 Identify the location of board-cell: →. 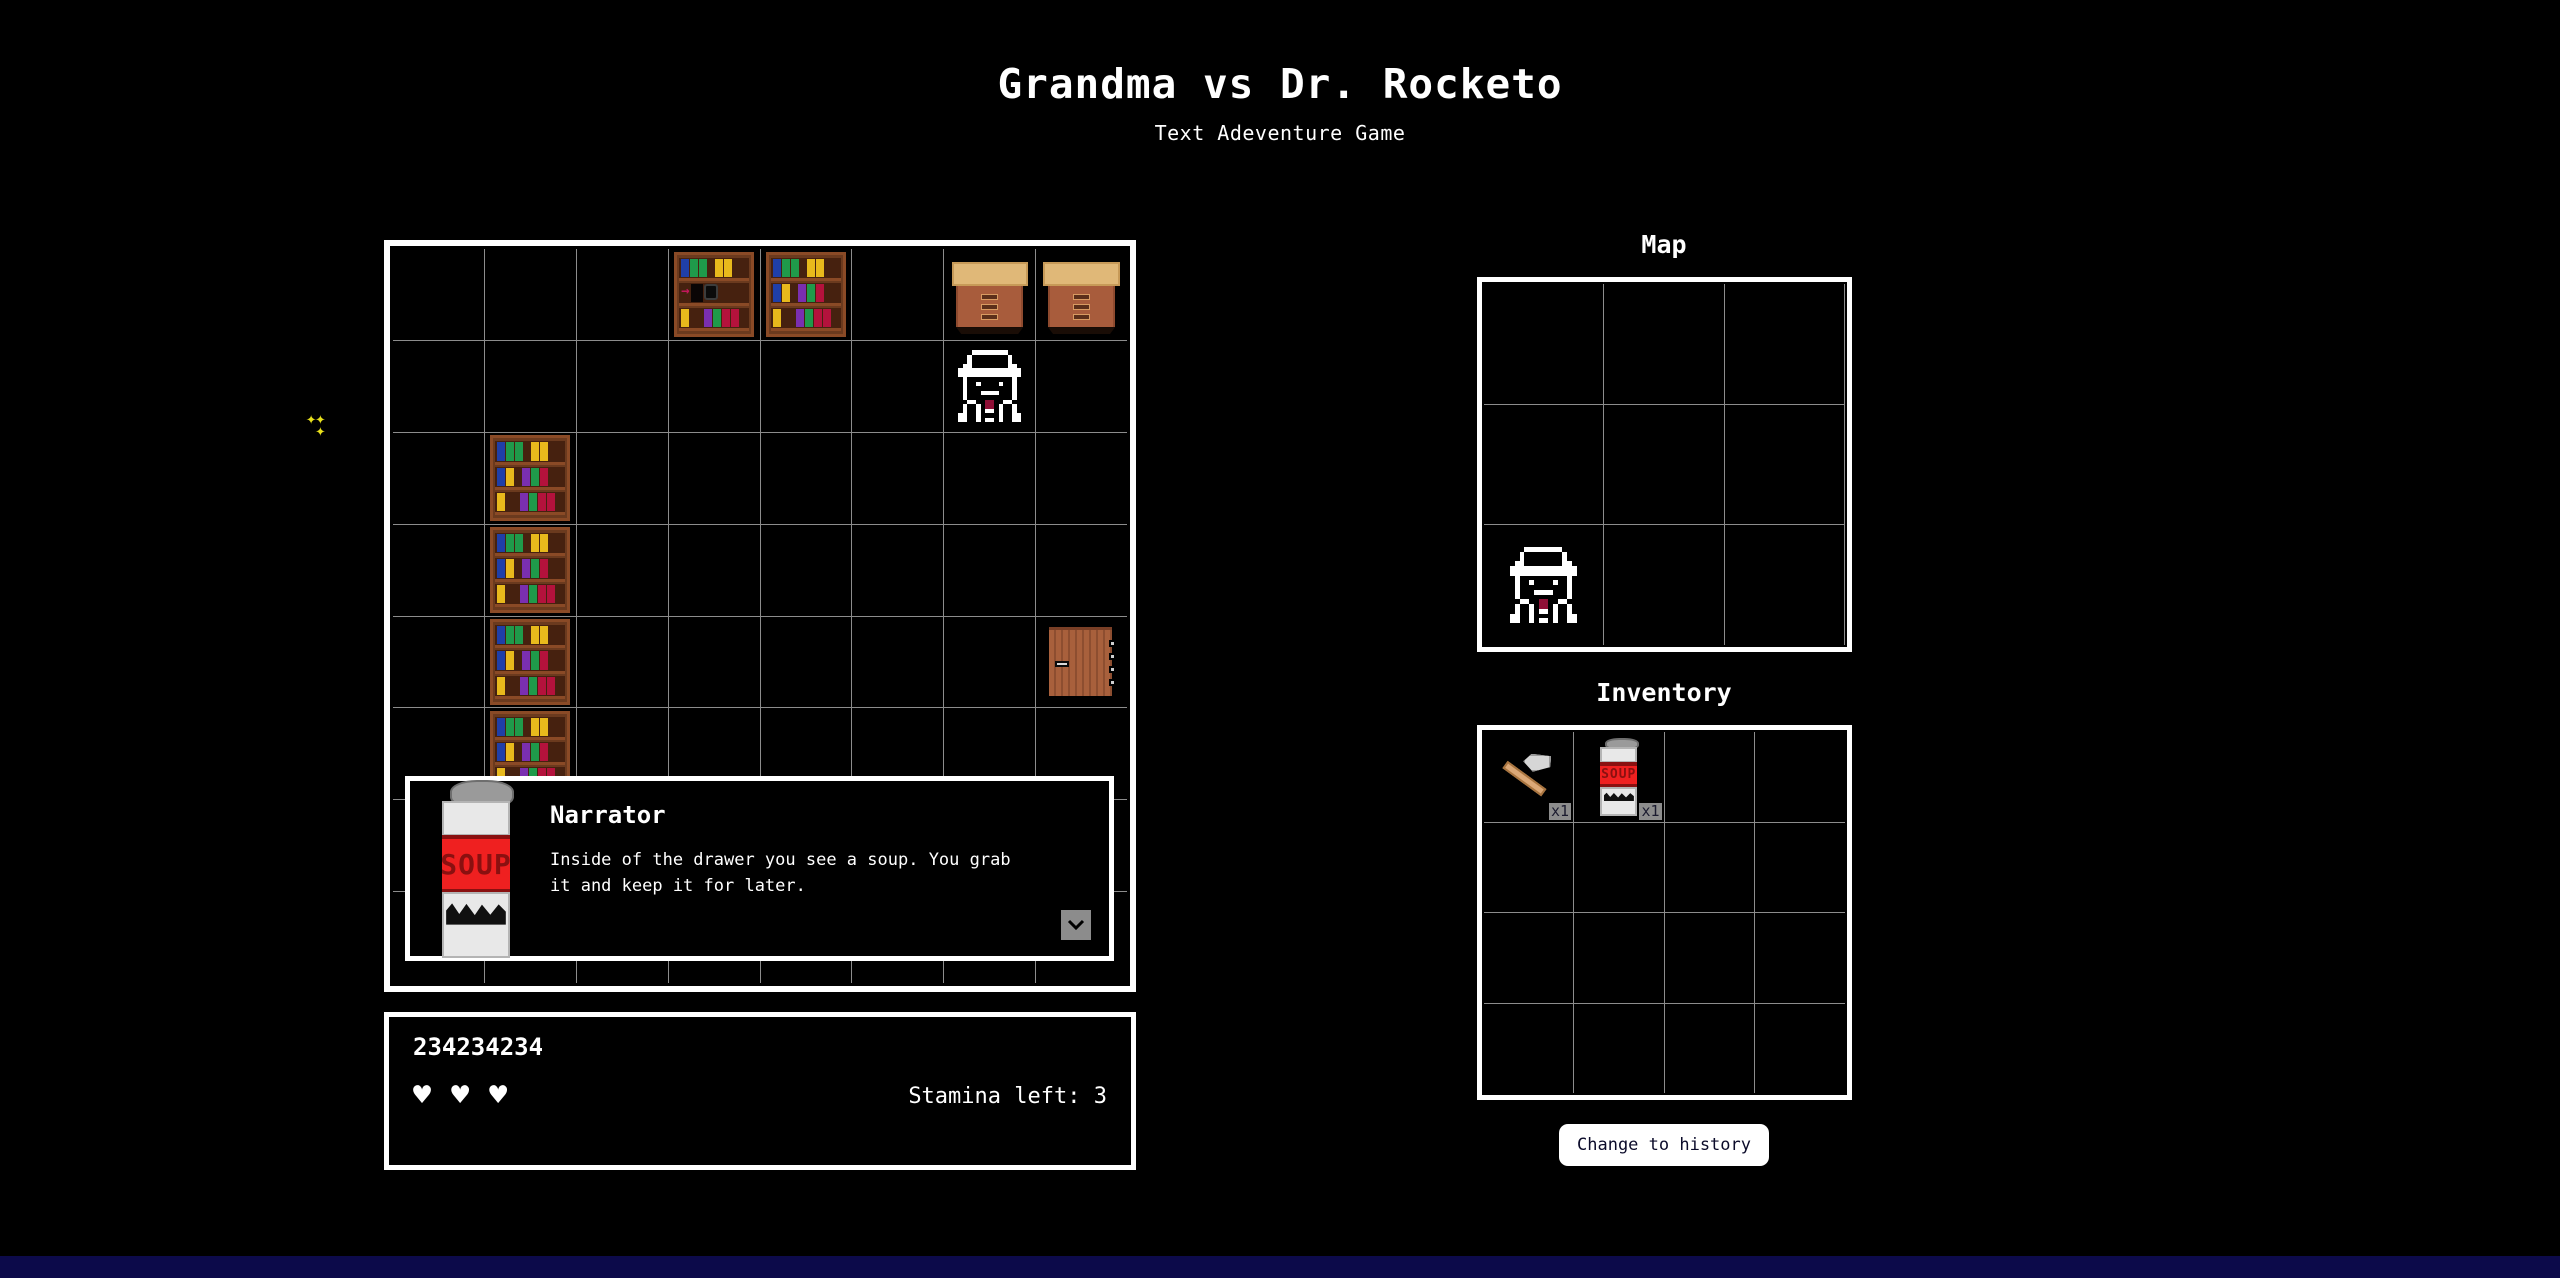
(714, 294).